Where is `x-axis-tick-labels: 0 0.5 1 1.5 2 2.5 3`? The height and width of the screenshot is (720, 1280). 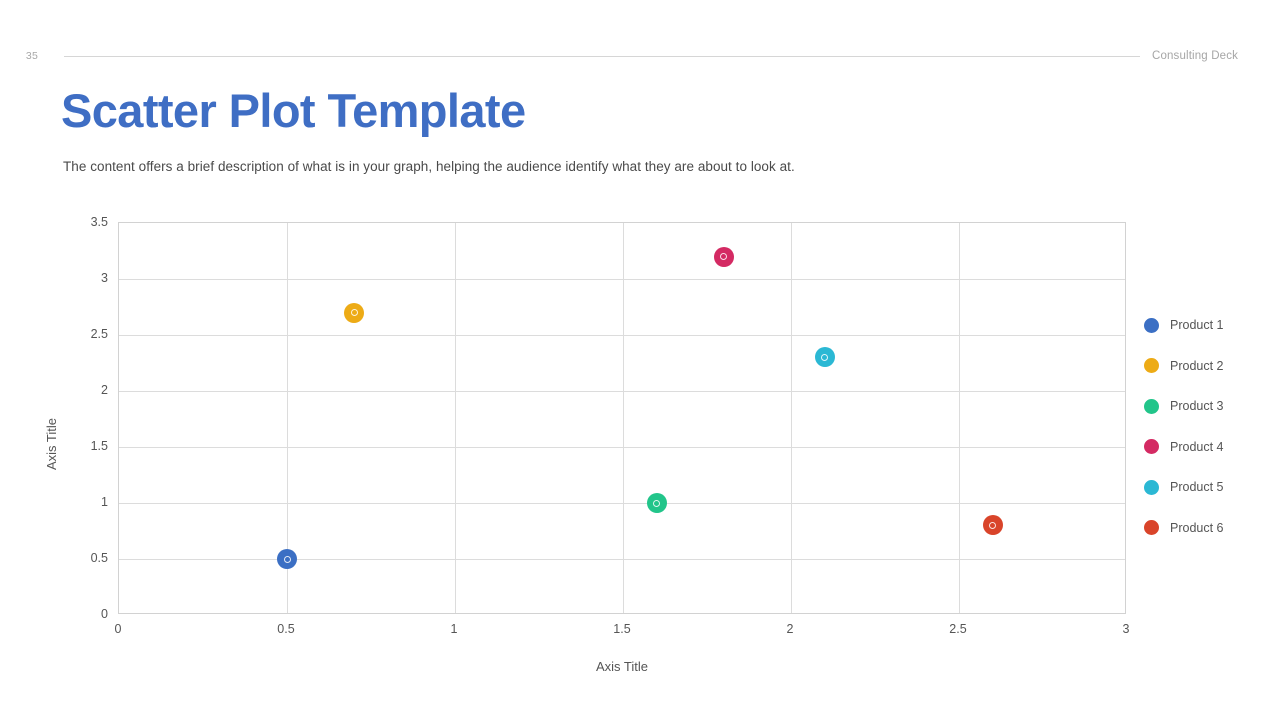 x-axis-tick-labels: 0 0.5 1 1.5 2 2.5 3 is located at coordinates (622, 632).